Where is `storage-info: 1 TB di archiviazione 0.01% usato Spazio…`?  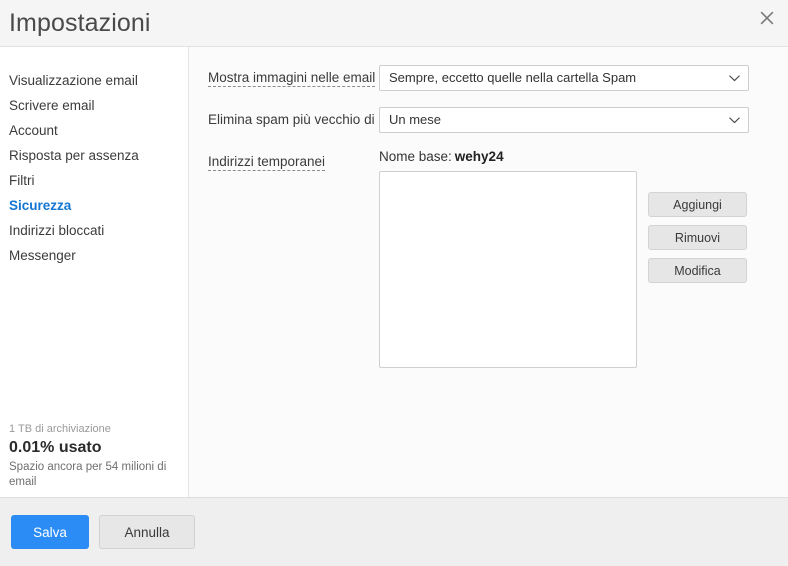
storage-info: 1 TB di archiviazione 0.01% usato Spazio… is located at coordinates (98, 456).